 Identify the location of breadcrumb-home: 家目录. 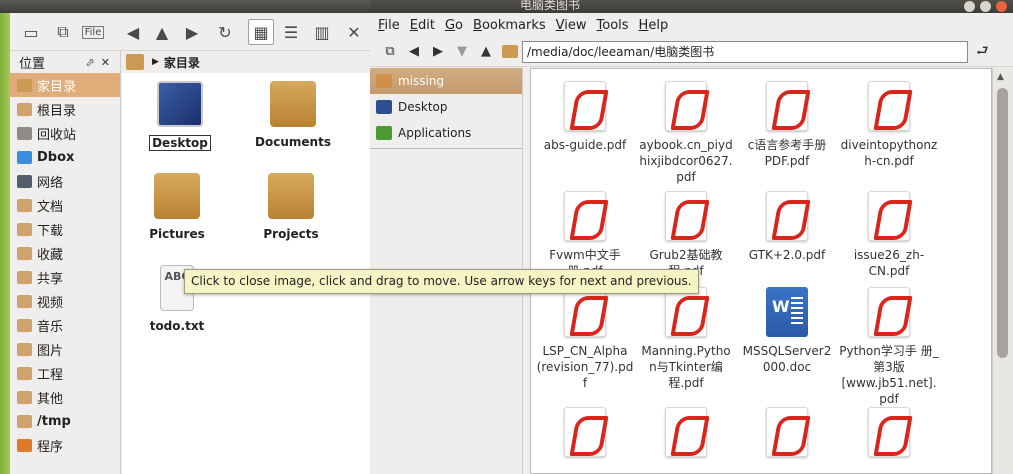
(182, 62).